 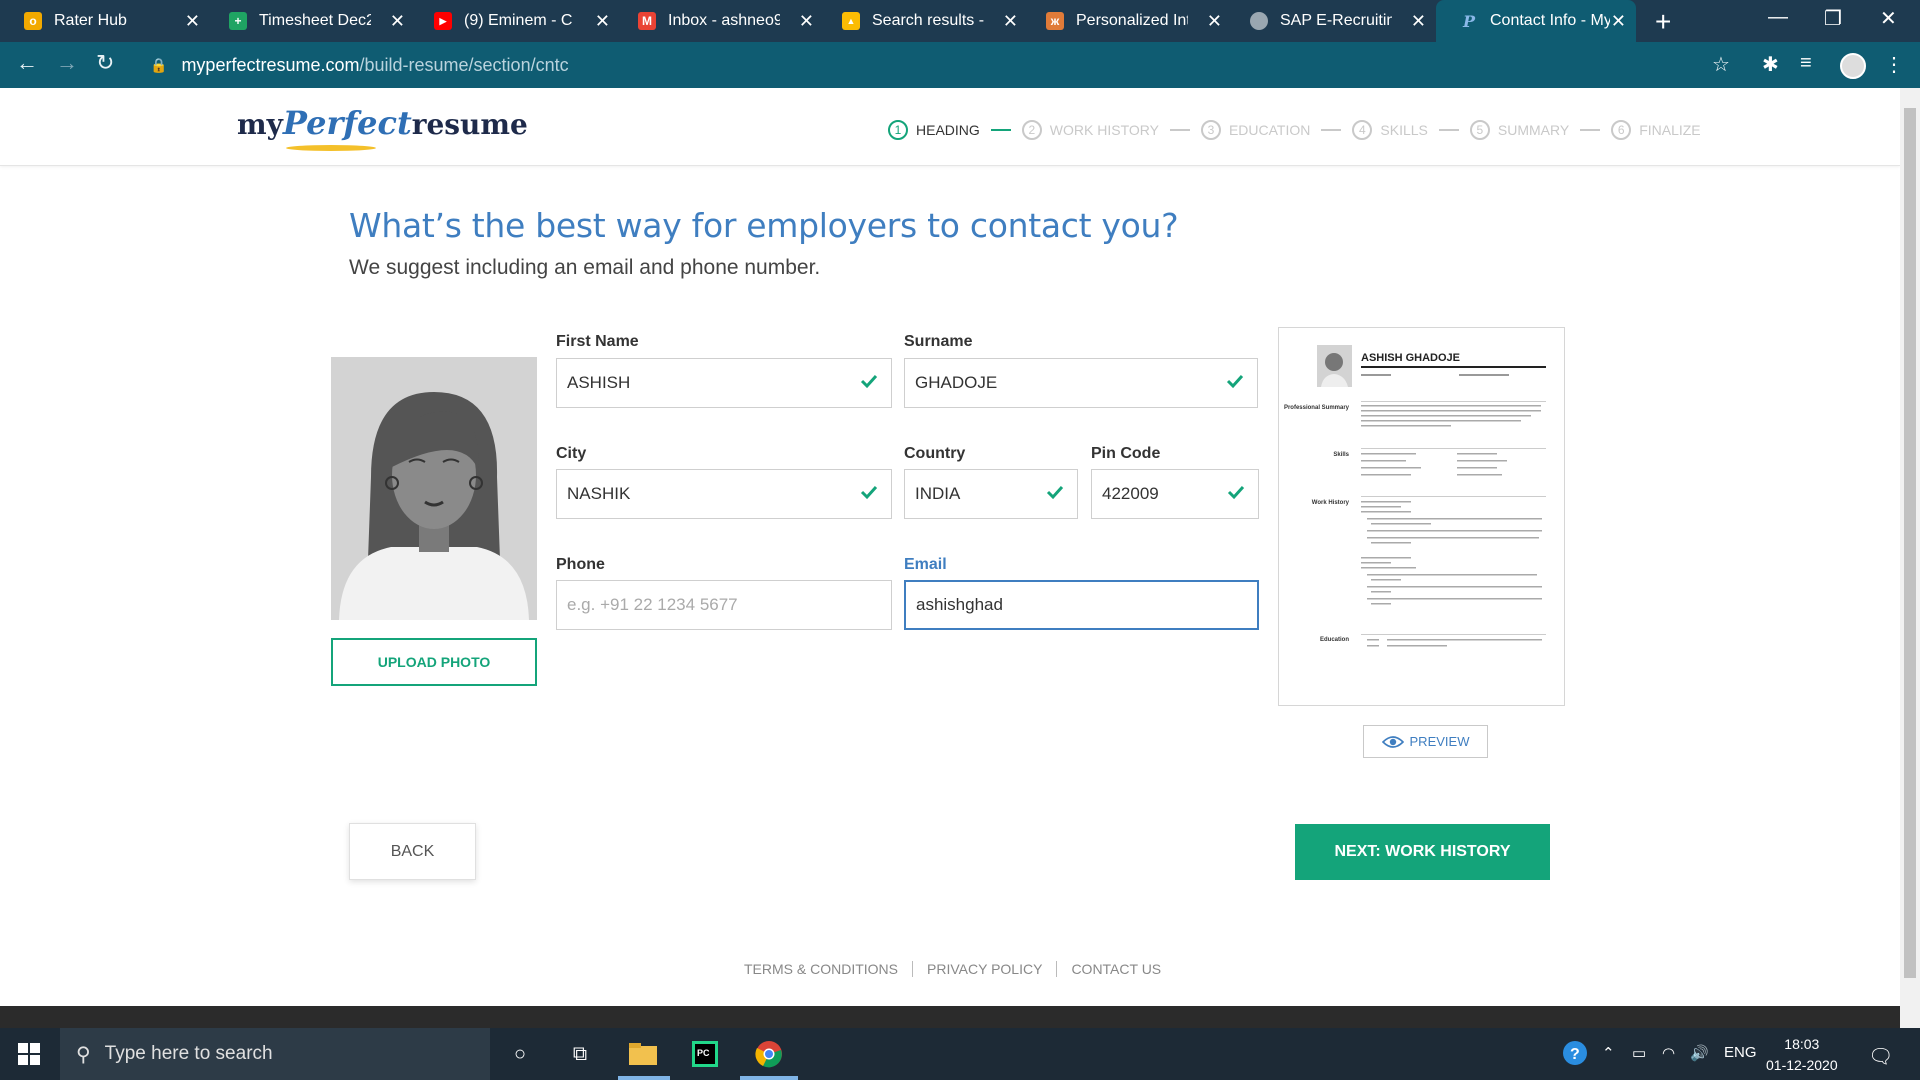 I want to click on notifications-icon: 🗨, so click(x=1880, y=1056).